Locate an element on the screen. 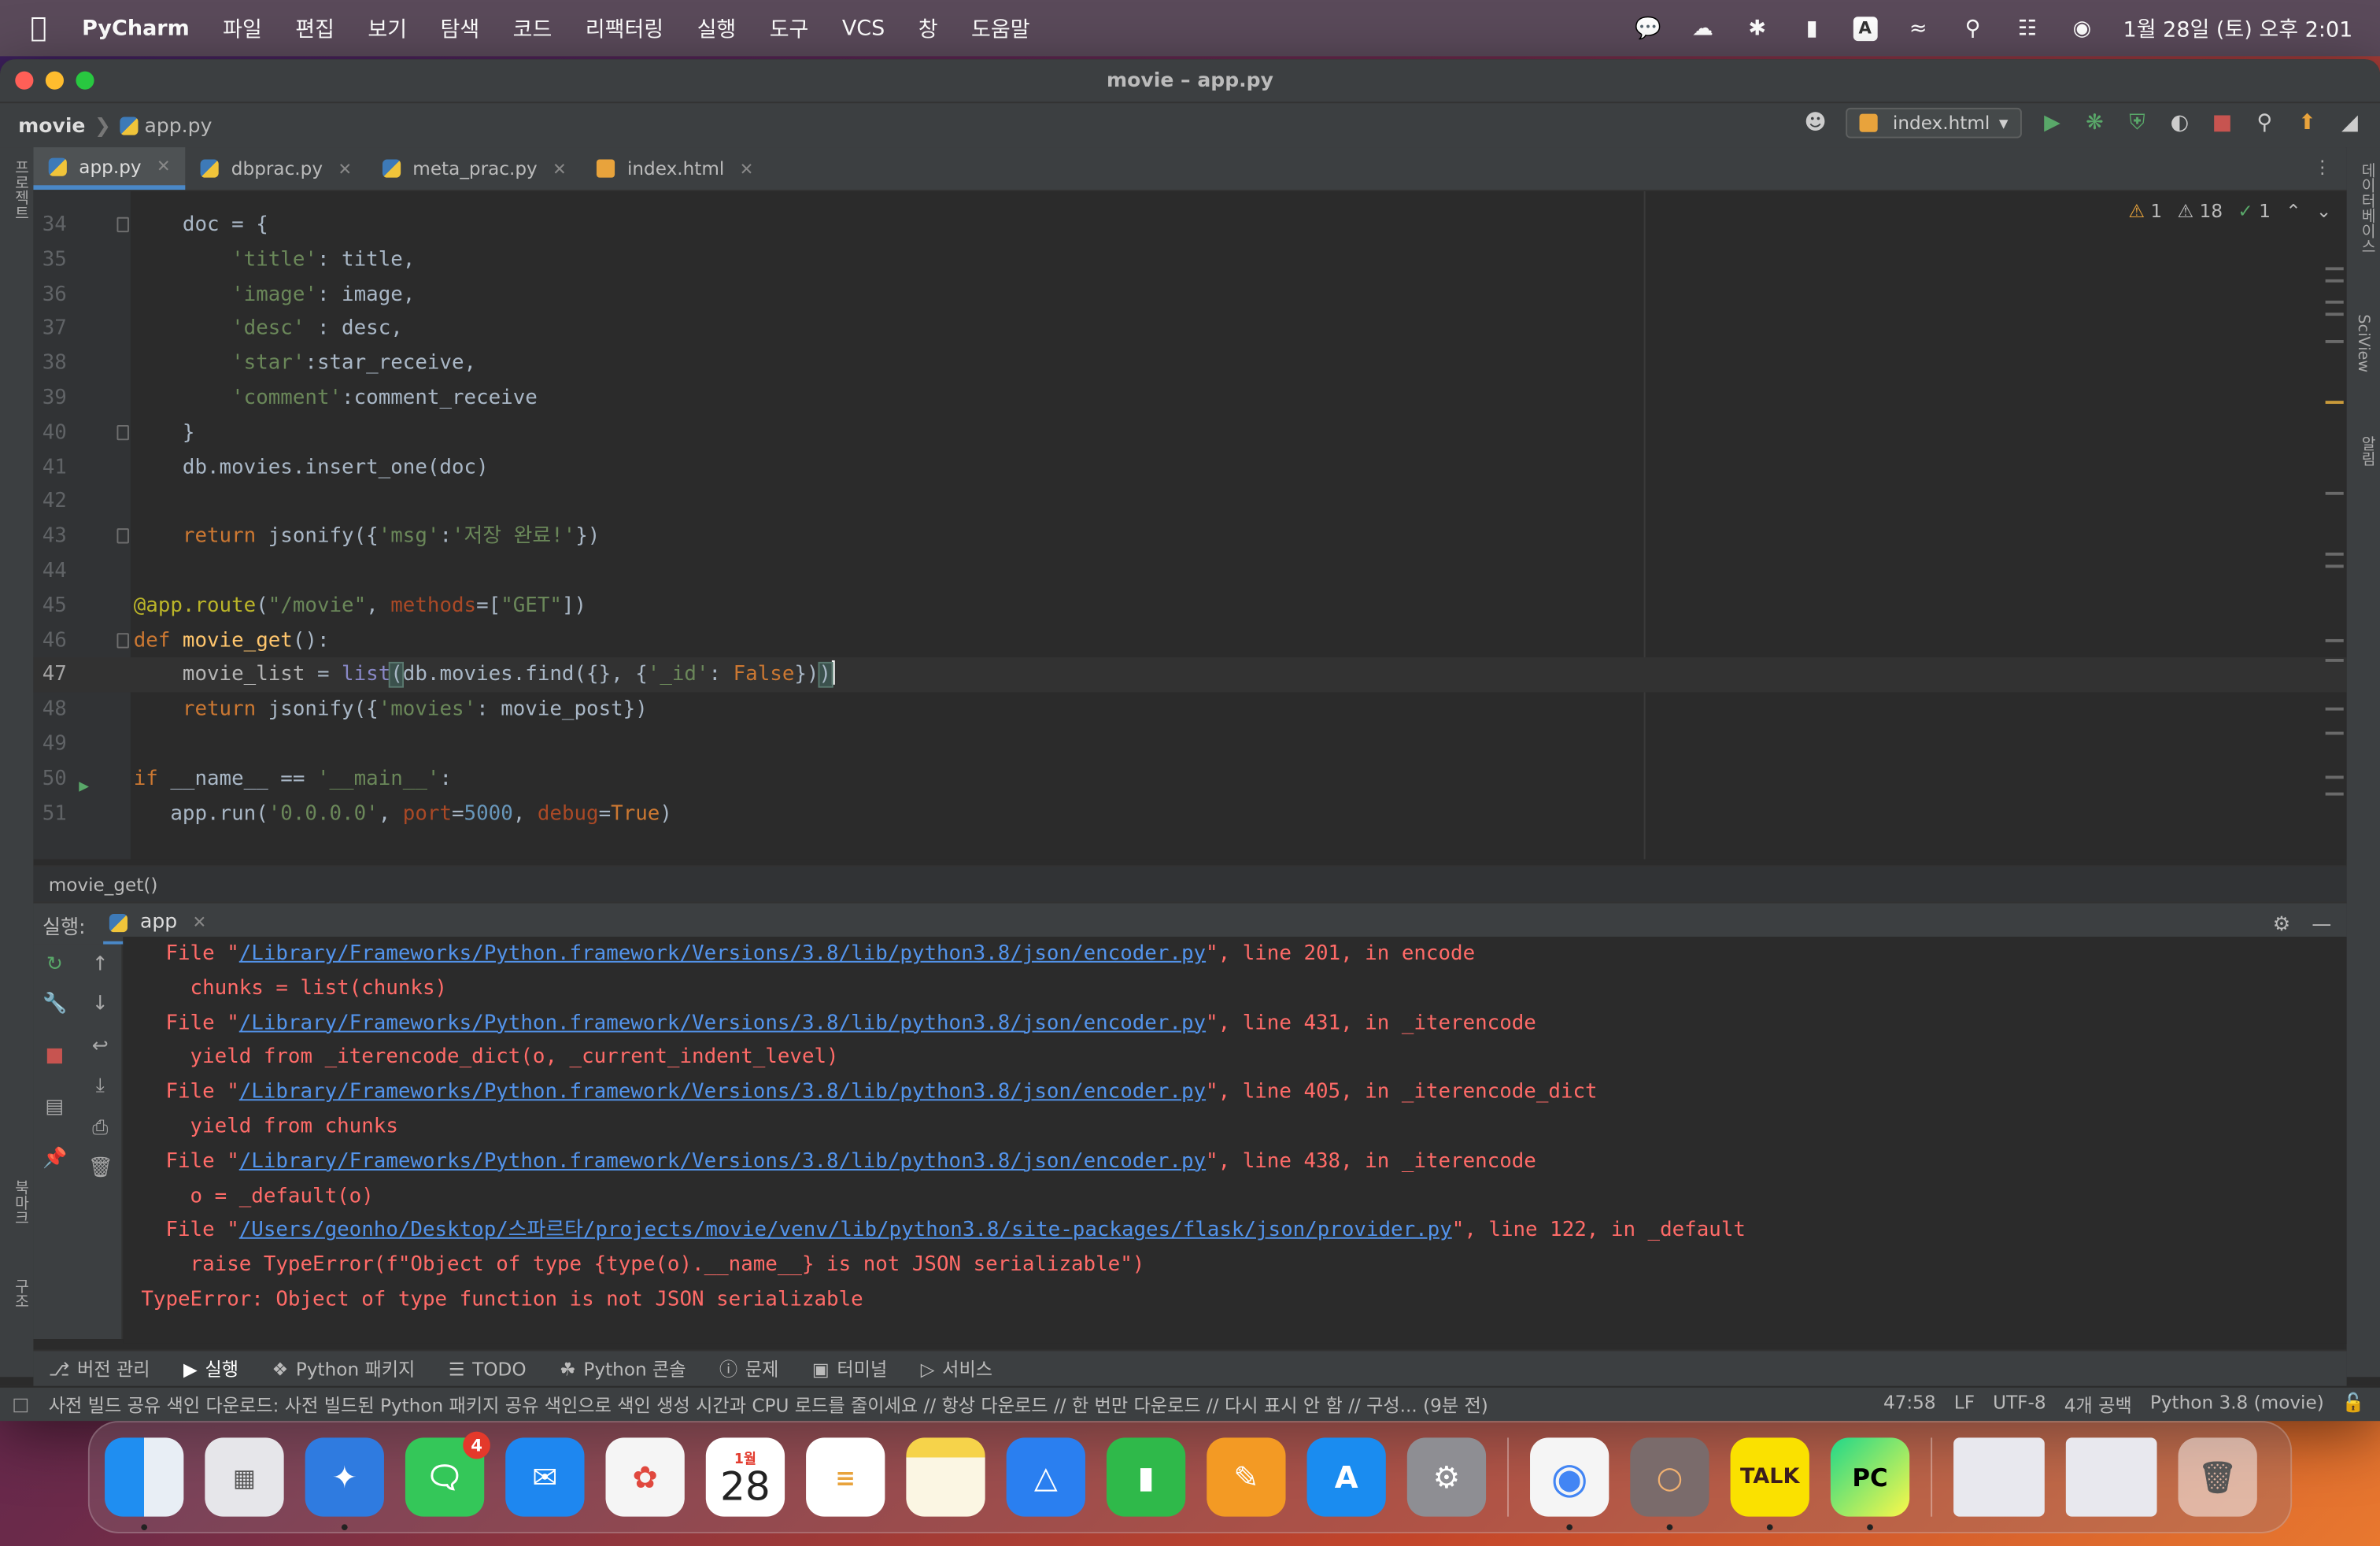 The image size is (2380, 1546). cloud-app-icon: ☁ is located at coordinates (1703, 28).